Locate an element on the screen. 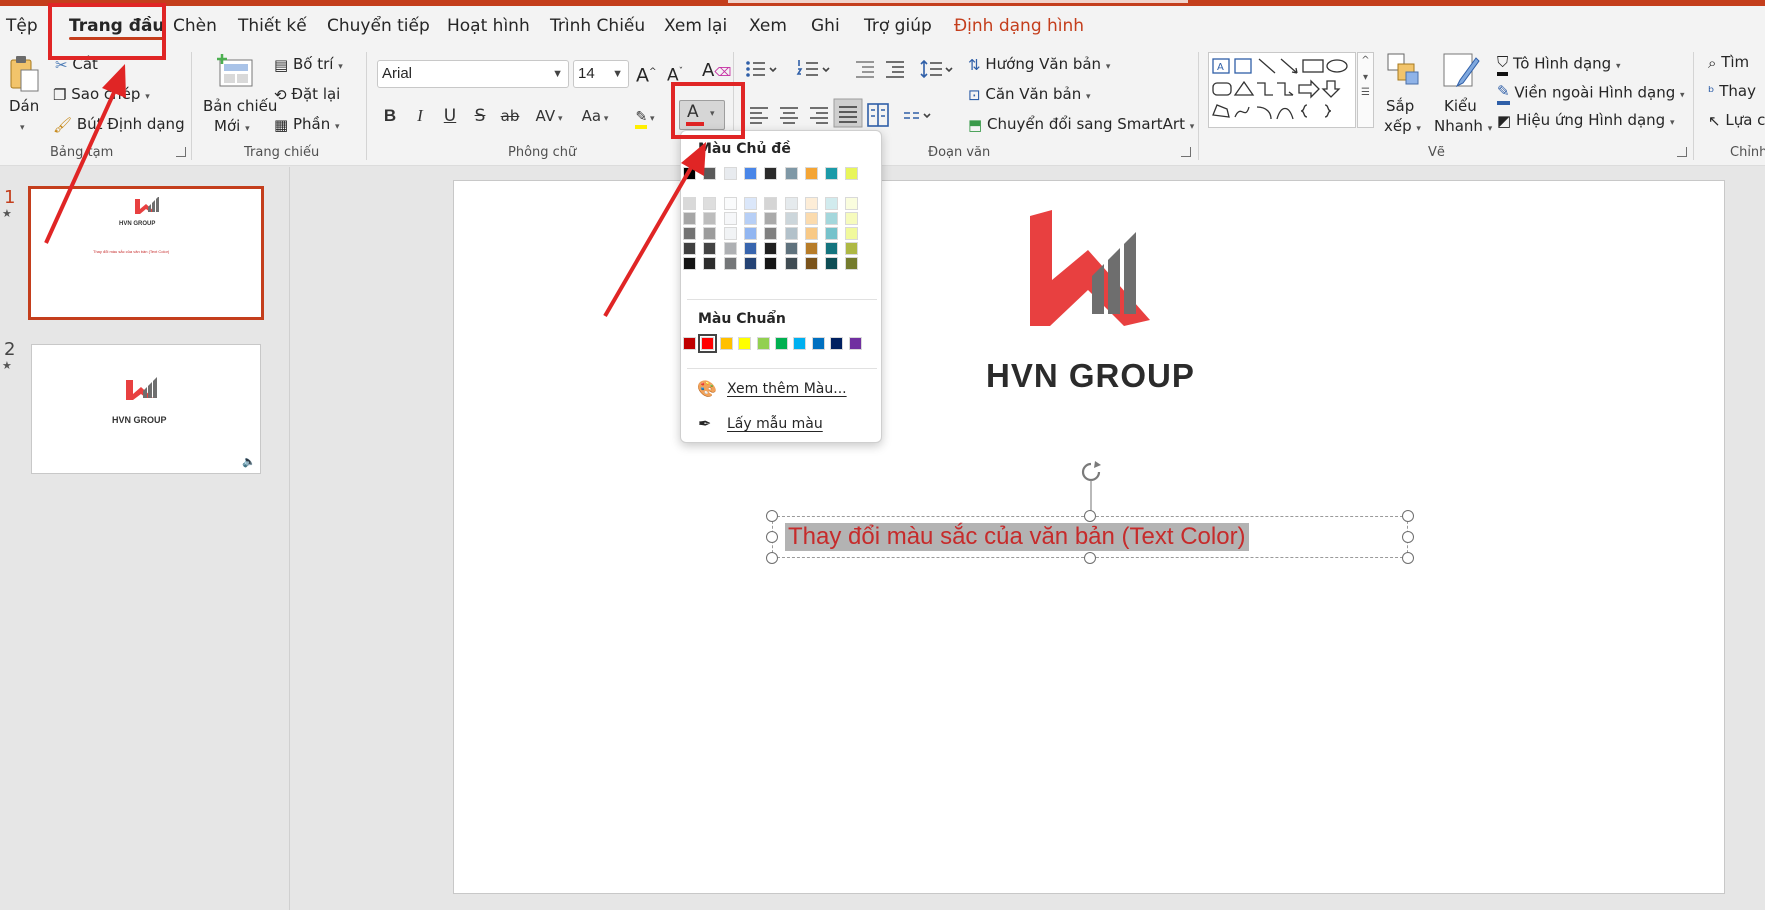 The height and width of the screenshot is (910, 1765). shape-outline-button: ✎ Viền ngoài Hình dạng ▾ is located at coordinates (1591, 93).